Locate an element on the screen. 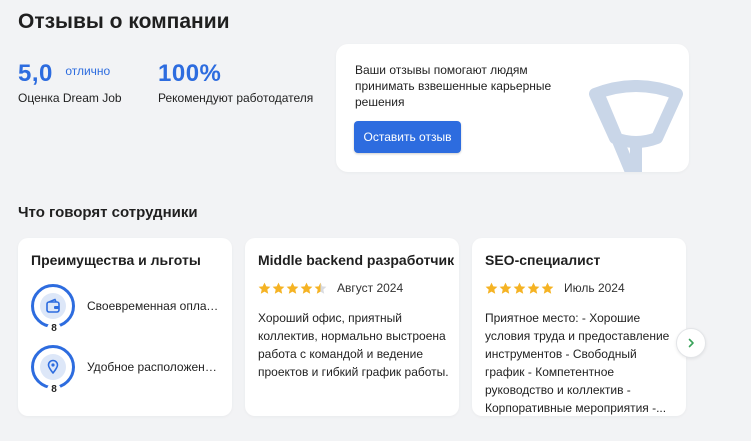  benefit-item: 8 Удобное расположение офиса is located at coordinates (128, 371).